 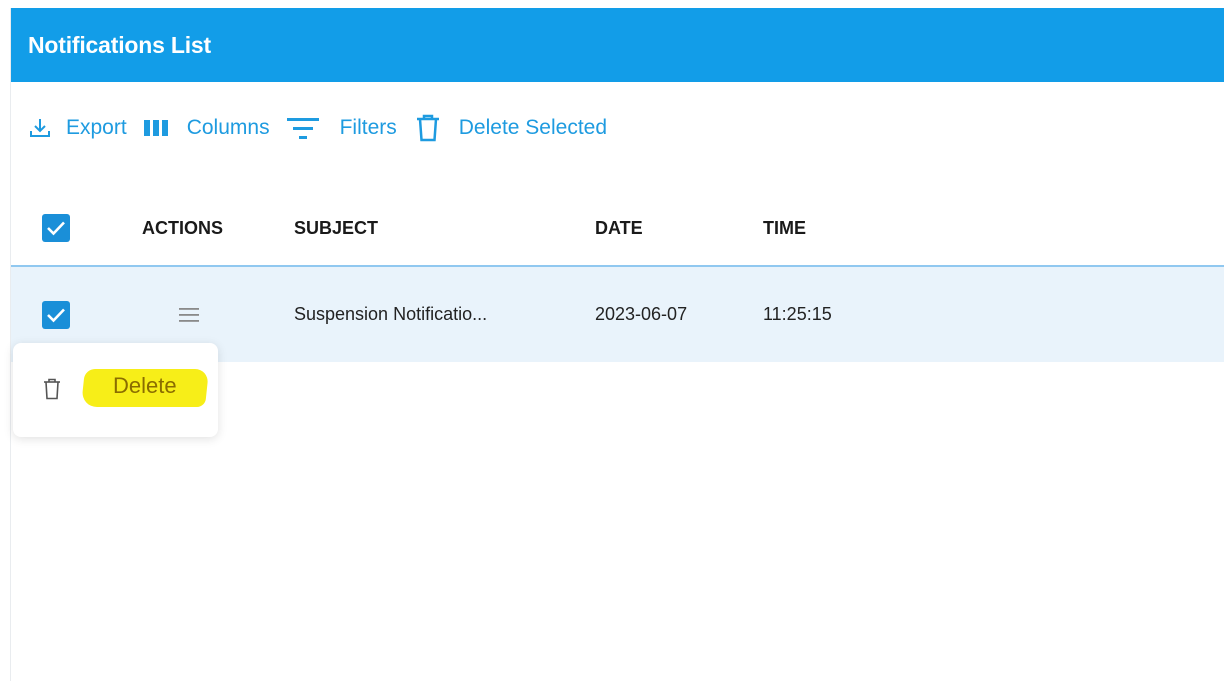 What do you see at coordinates (96, 127) in the screenshot?
I see `export-label: Export` at bounding box center [96, 127].